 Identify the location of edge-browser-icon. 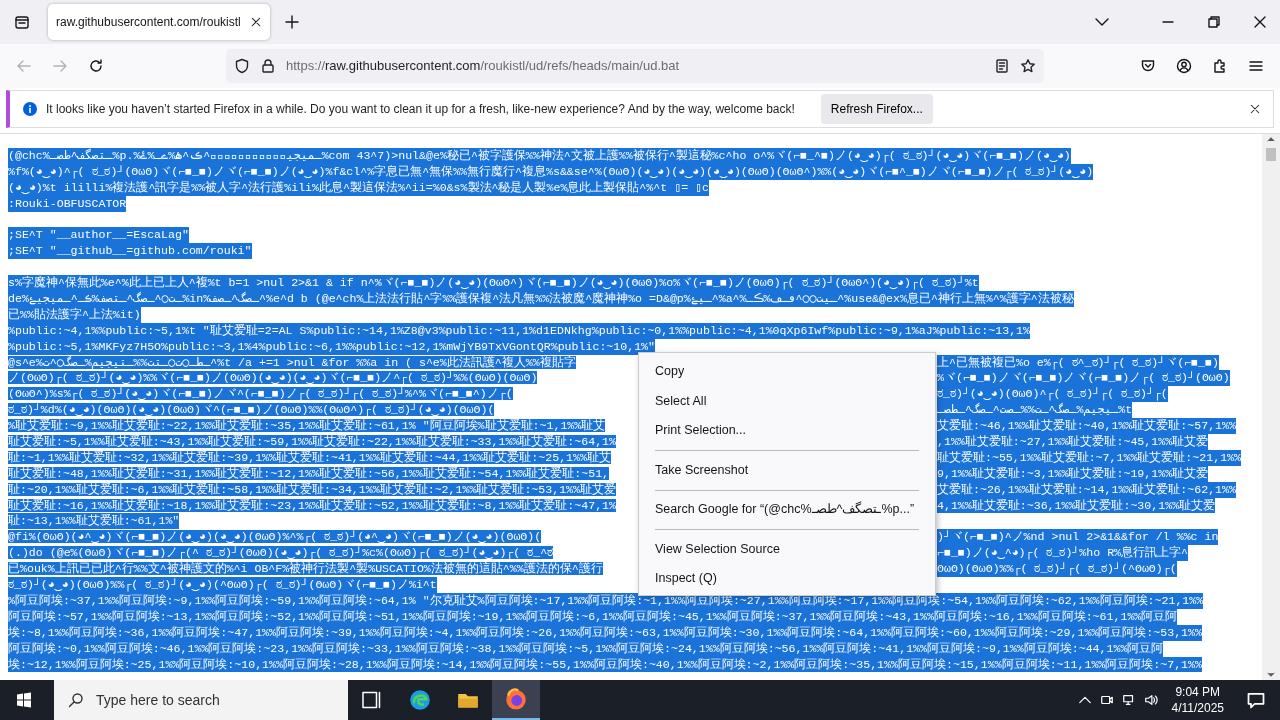
(420, 700).